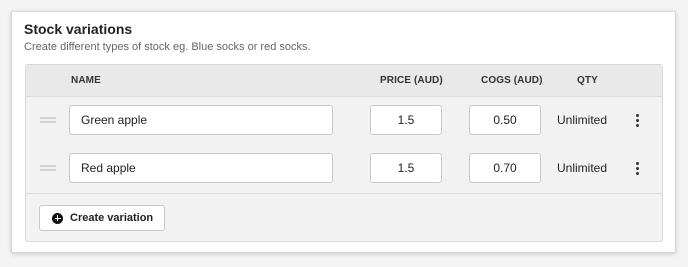 This screenshot has width=688, height=267. Describe the element at coordinates (112, 218) in the screenshot. I see `create-variation-label: Create variation` at that location.